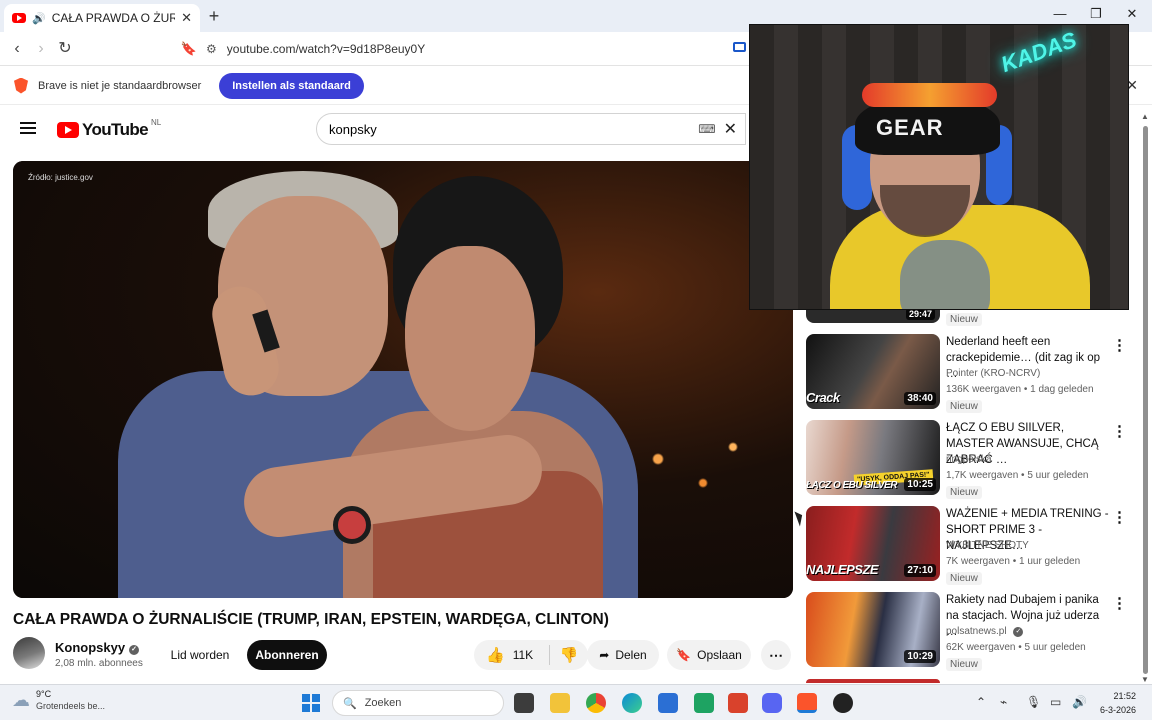  What do you see at coordinates (214, 16) in the screenshot?
I see `new-tab-button: +` at bounding box center [214, 16].